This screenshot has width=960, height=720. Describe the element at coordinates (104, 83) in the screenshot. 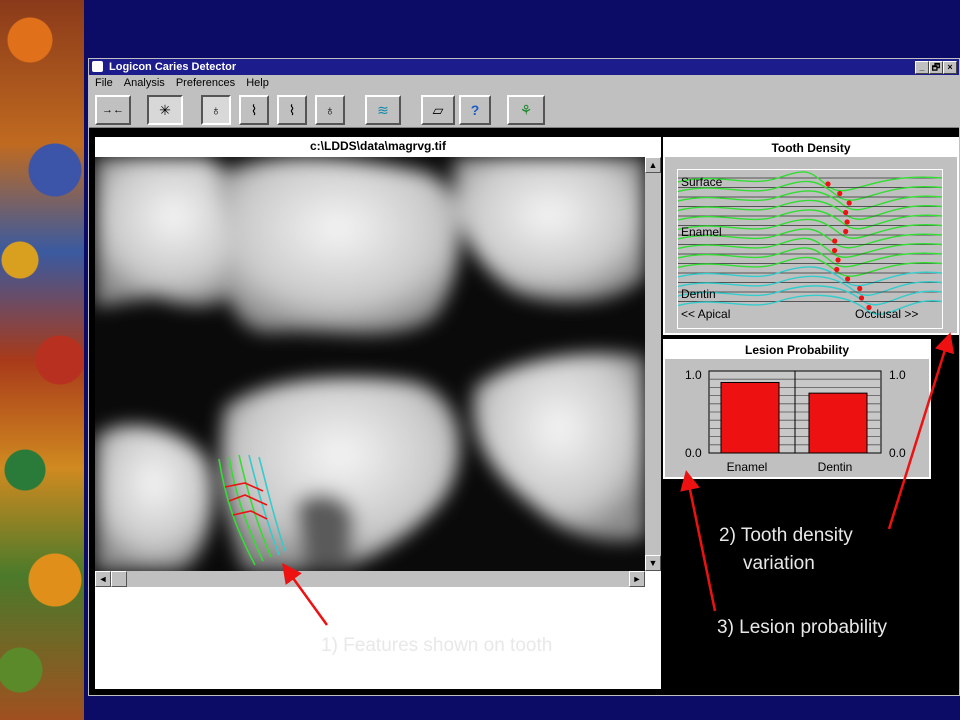

I see `menu-file: File` at that location.